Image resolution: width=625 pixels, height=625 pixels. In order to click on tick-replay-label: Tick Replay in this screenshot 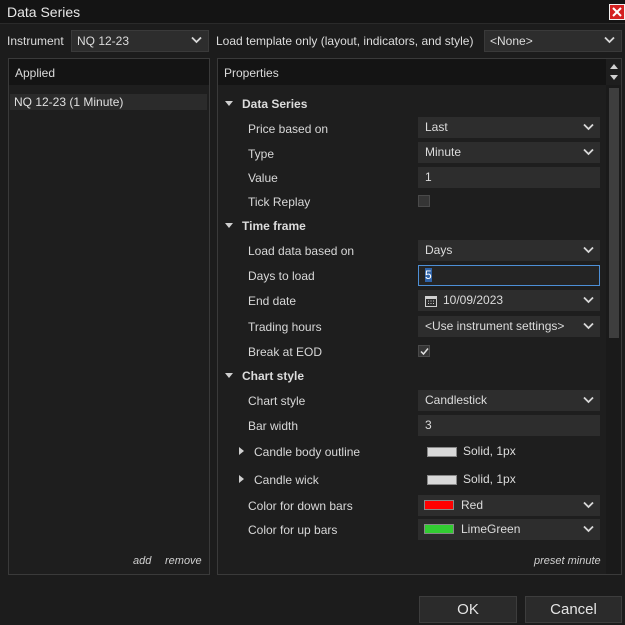, I will do `click(279, 202)`.